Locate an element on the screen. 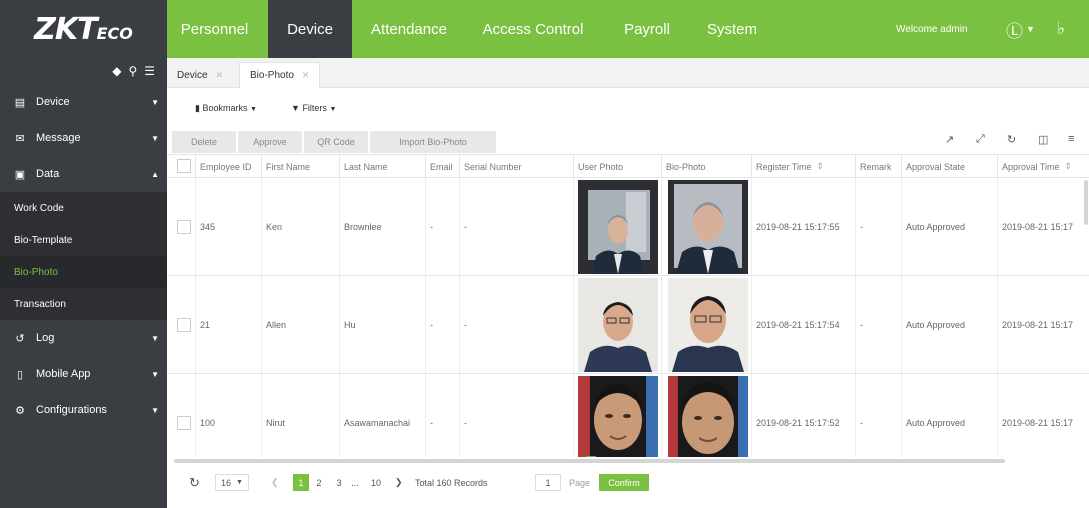  expand-icon: ⤢ is located at coordinates (980, 139).